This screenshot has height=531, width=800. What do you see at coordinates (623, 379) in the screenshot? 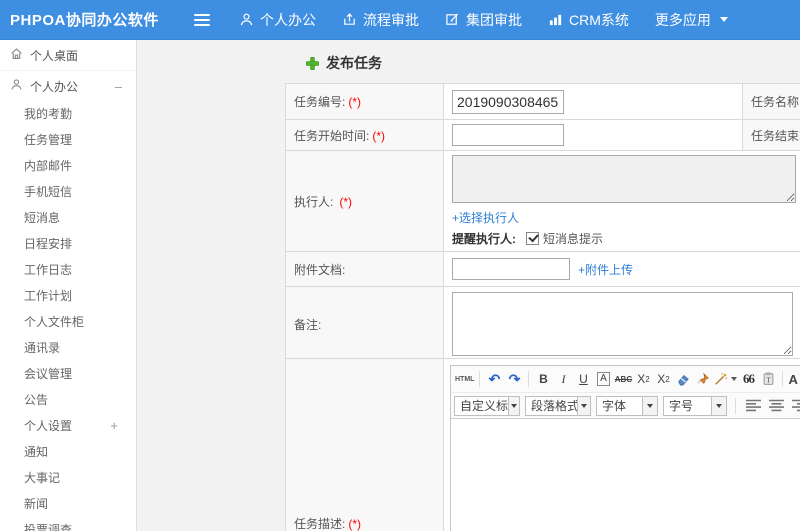
I see `strikethrough-button: ABC` at bounding box center [623, 379].